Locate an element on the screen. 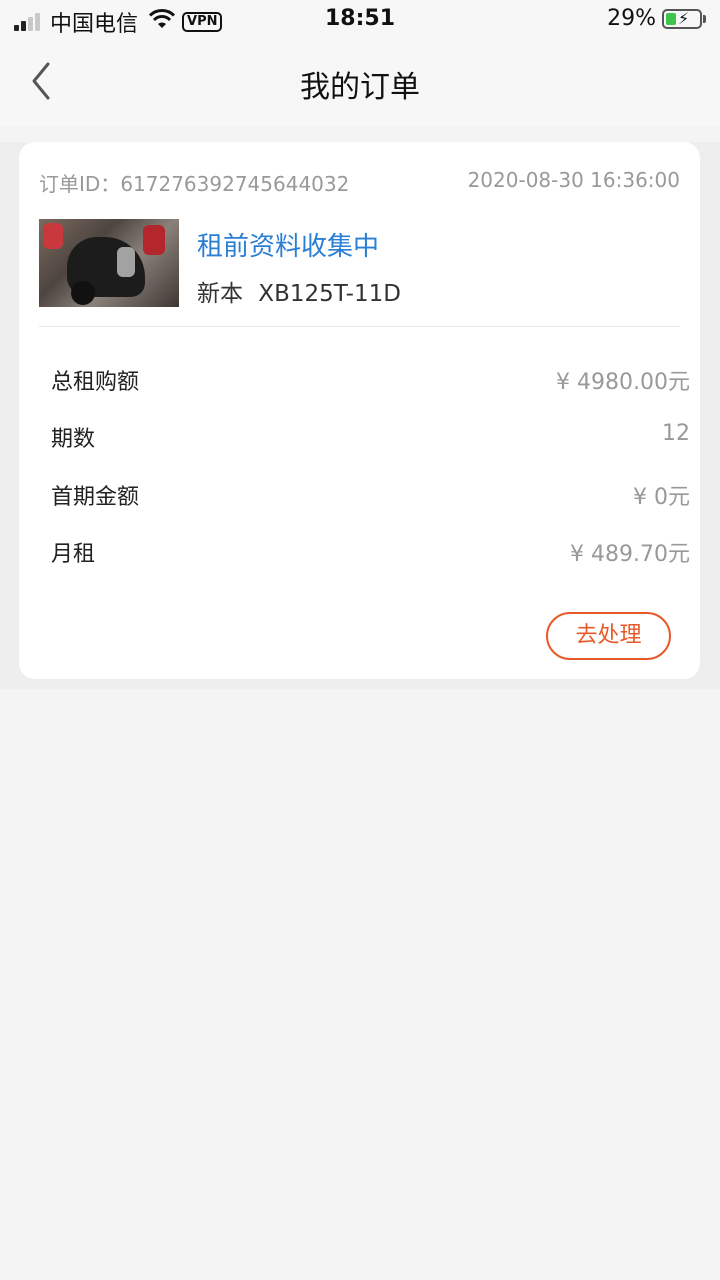 This screenshot has height=1280, width=720. process-button: 去处理 is located at coordinates (608, 636).